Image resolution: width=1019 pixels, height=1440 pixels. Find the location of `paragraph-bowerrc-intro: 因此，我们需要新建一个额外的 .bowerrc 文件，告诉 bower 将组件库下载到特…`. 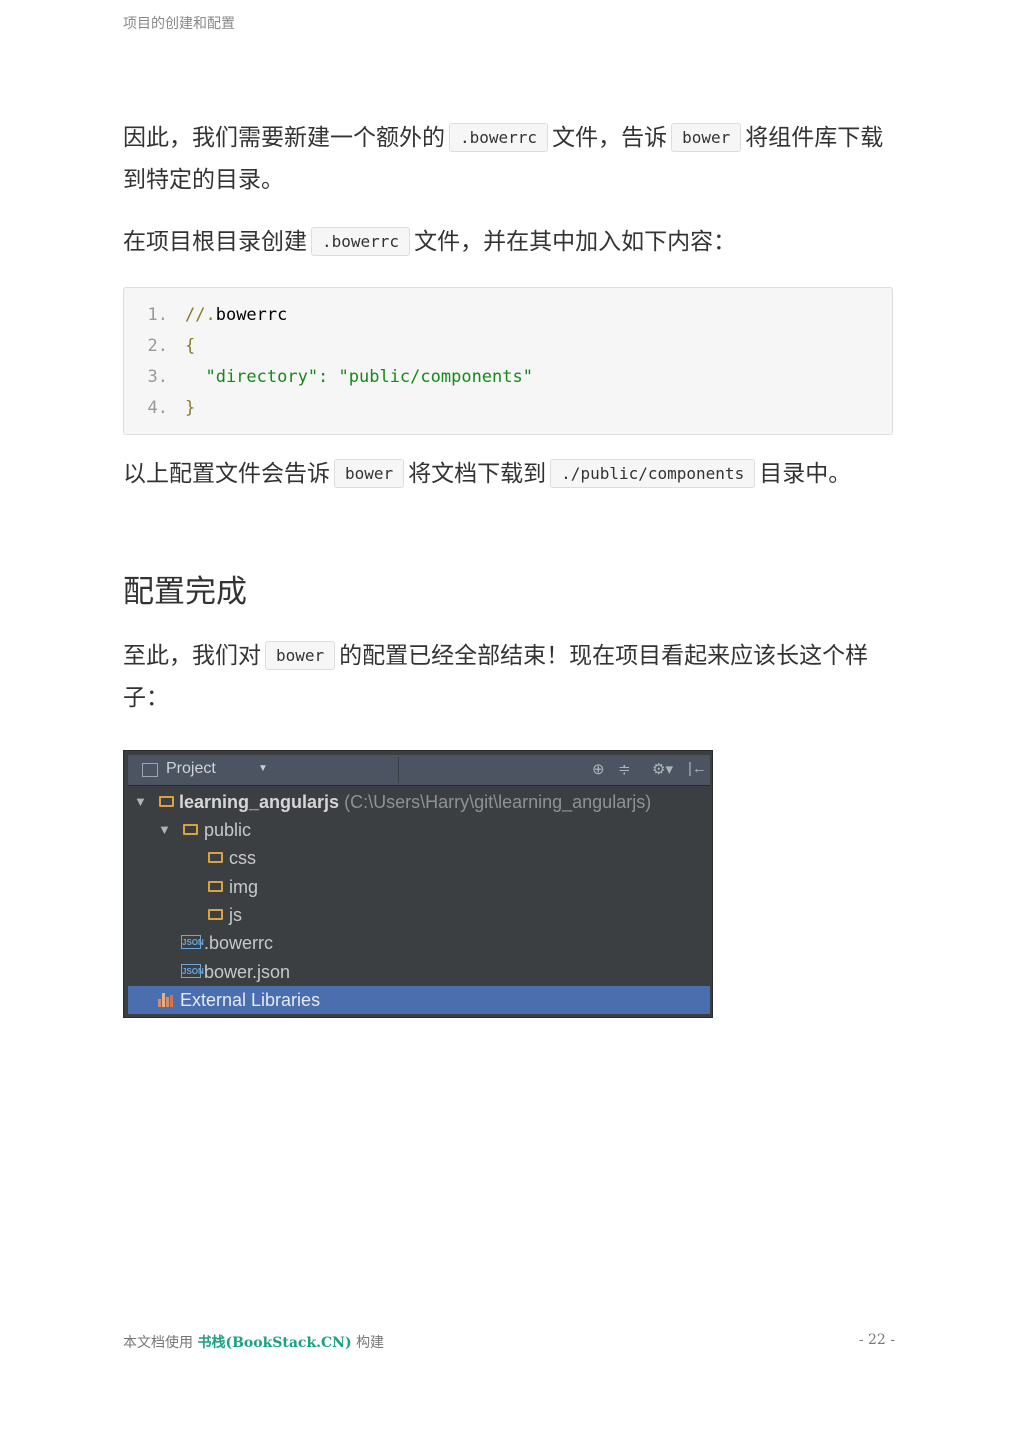

paragraph-bowerrc-intro: 因此，我们需要新建一个额外的 .bowerrc 文件，告诉 bower 将组件库下载到特… is located at coordinates (510, 159).